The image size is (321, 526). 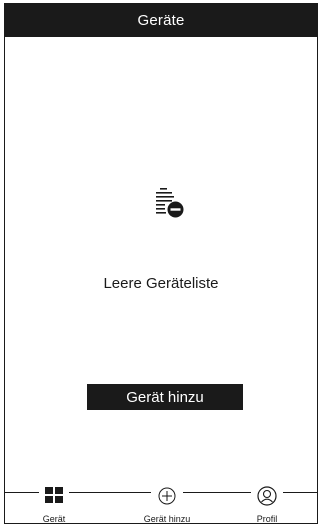 I want to click on plus-circle-icon, so click(x=167, y=496).